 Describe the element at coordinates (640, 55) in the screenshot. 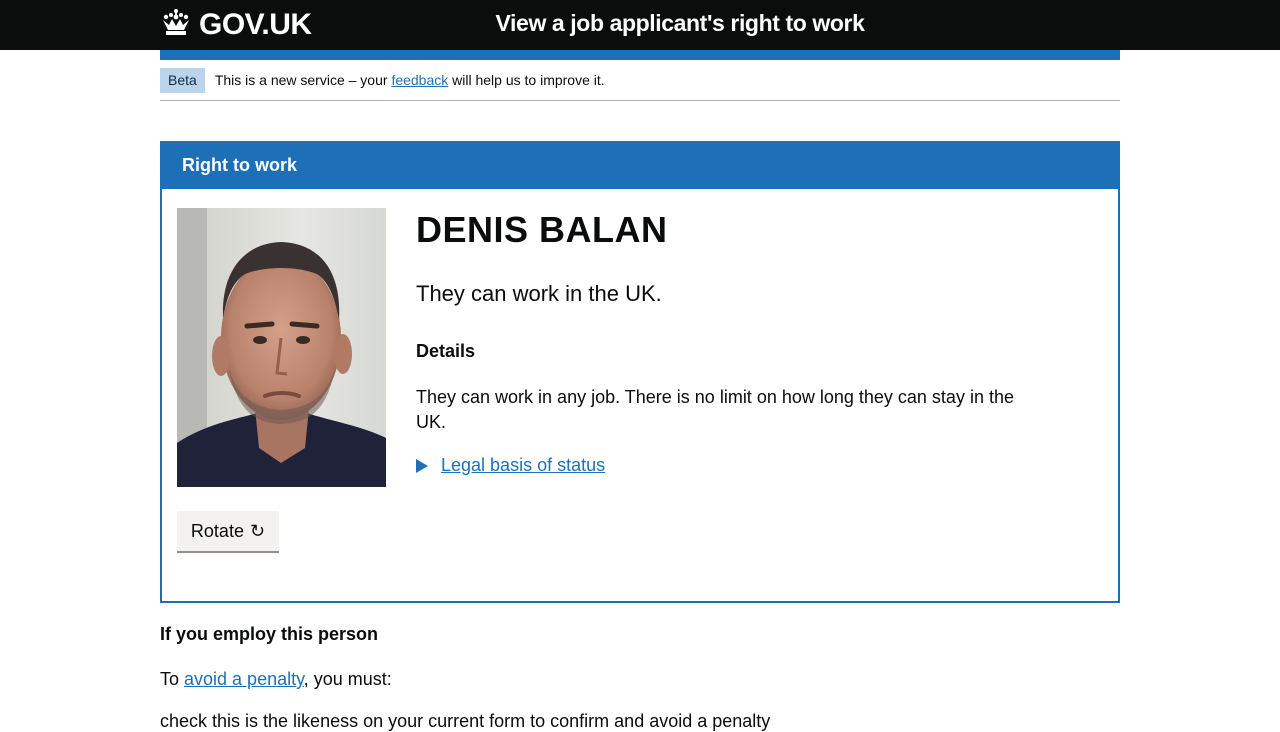

I see `header-blue-bar` at that location.